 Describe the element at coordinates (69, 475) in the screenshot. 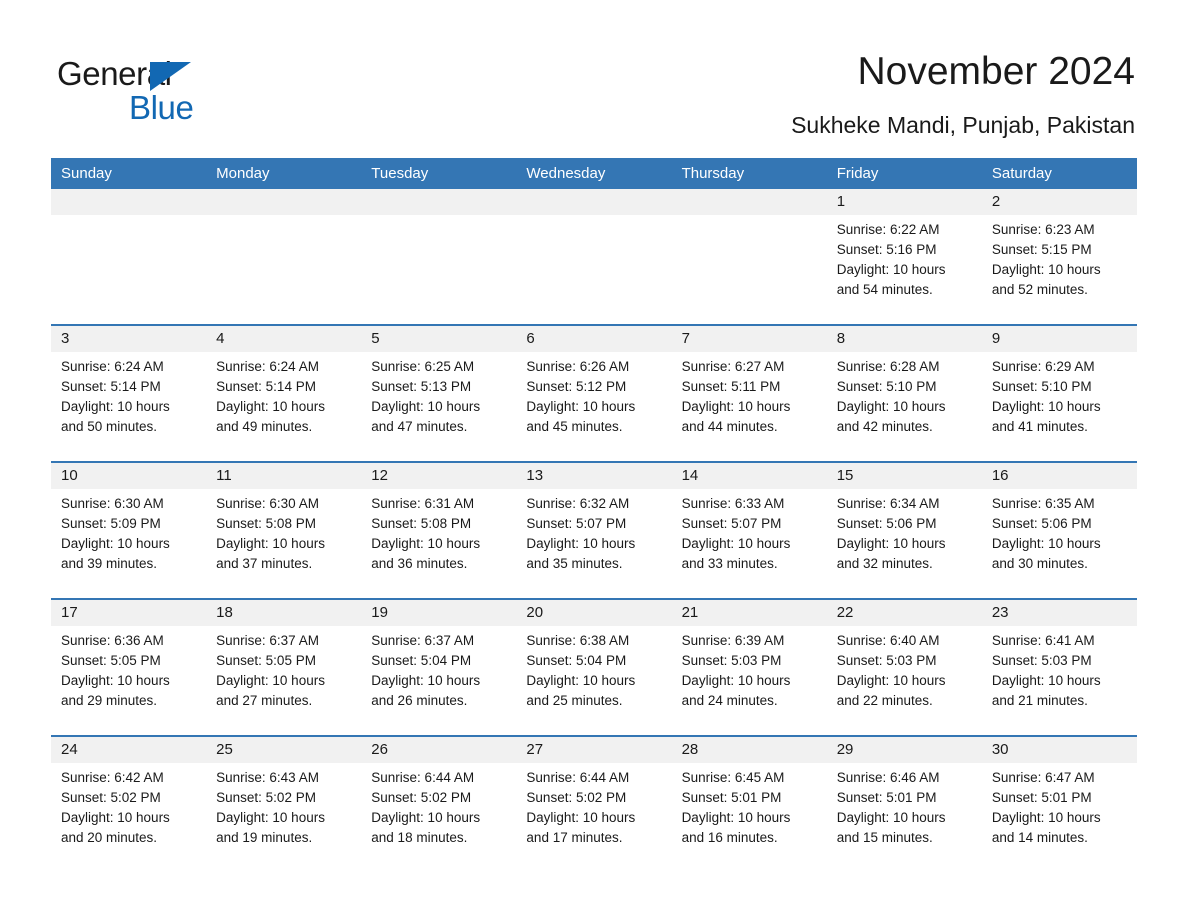

I see `day-number: 10` at that location.